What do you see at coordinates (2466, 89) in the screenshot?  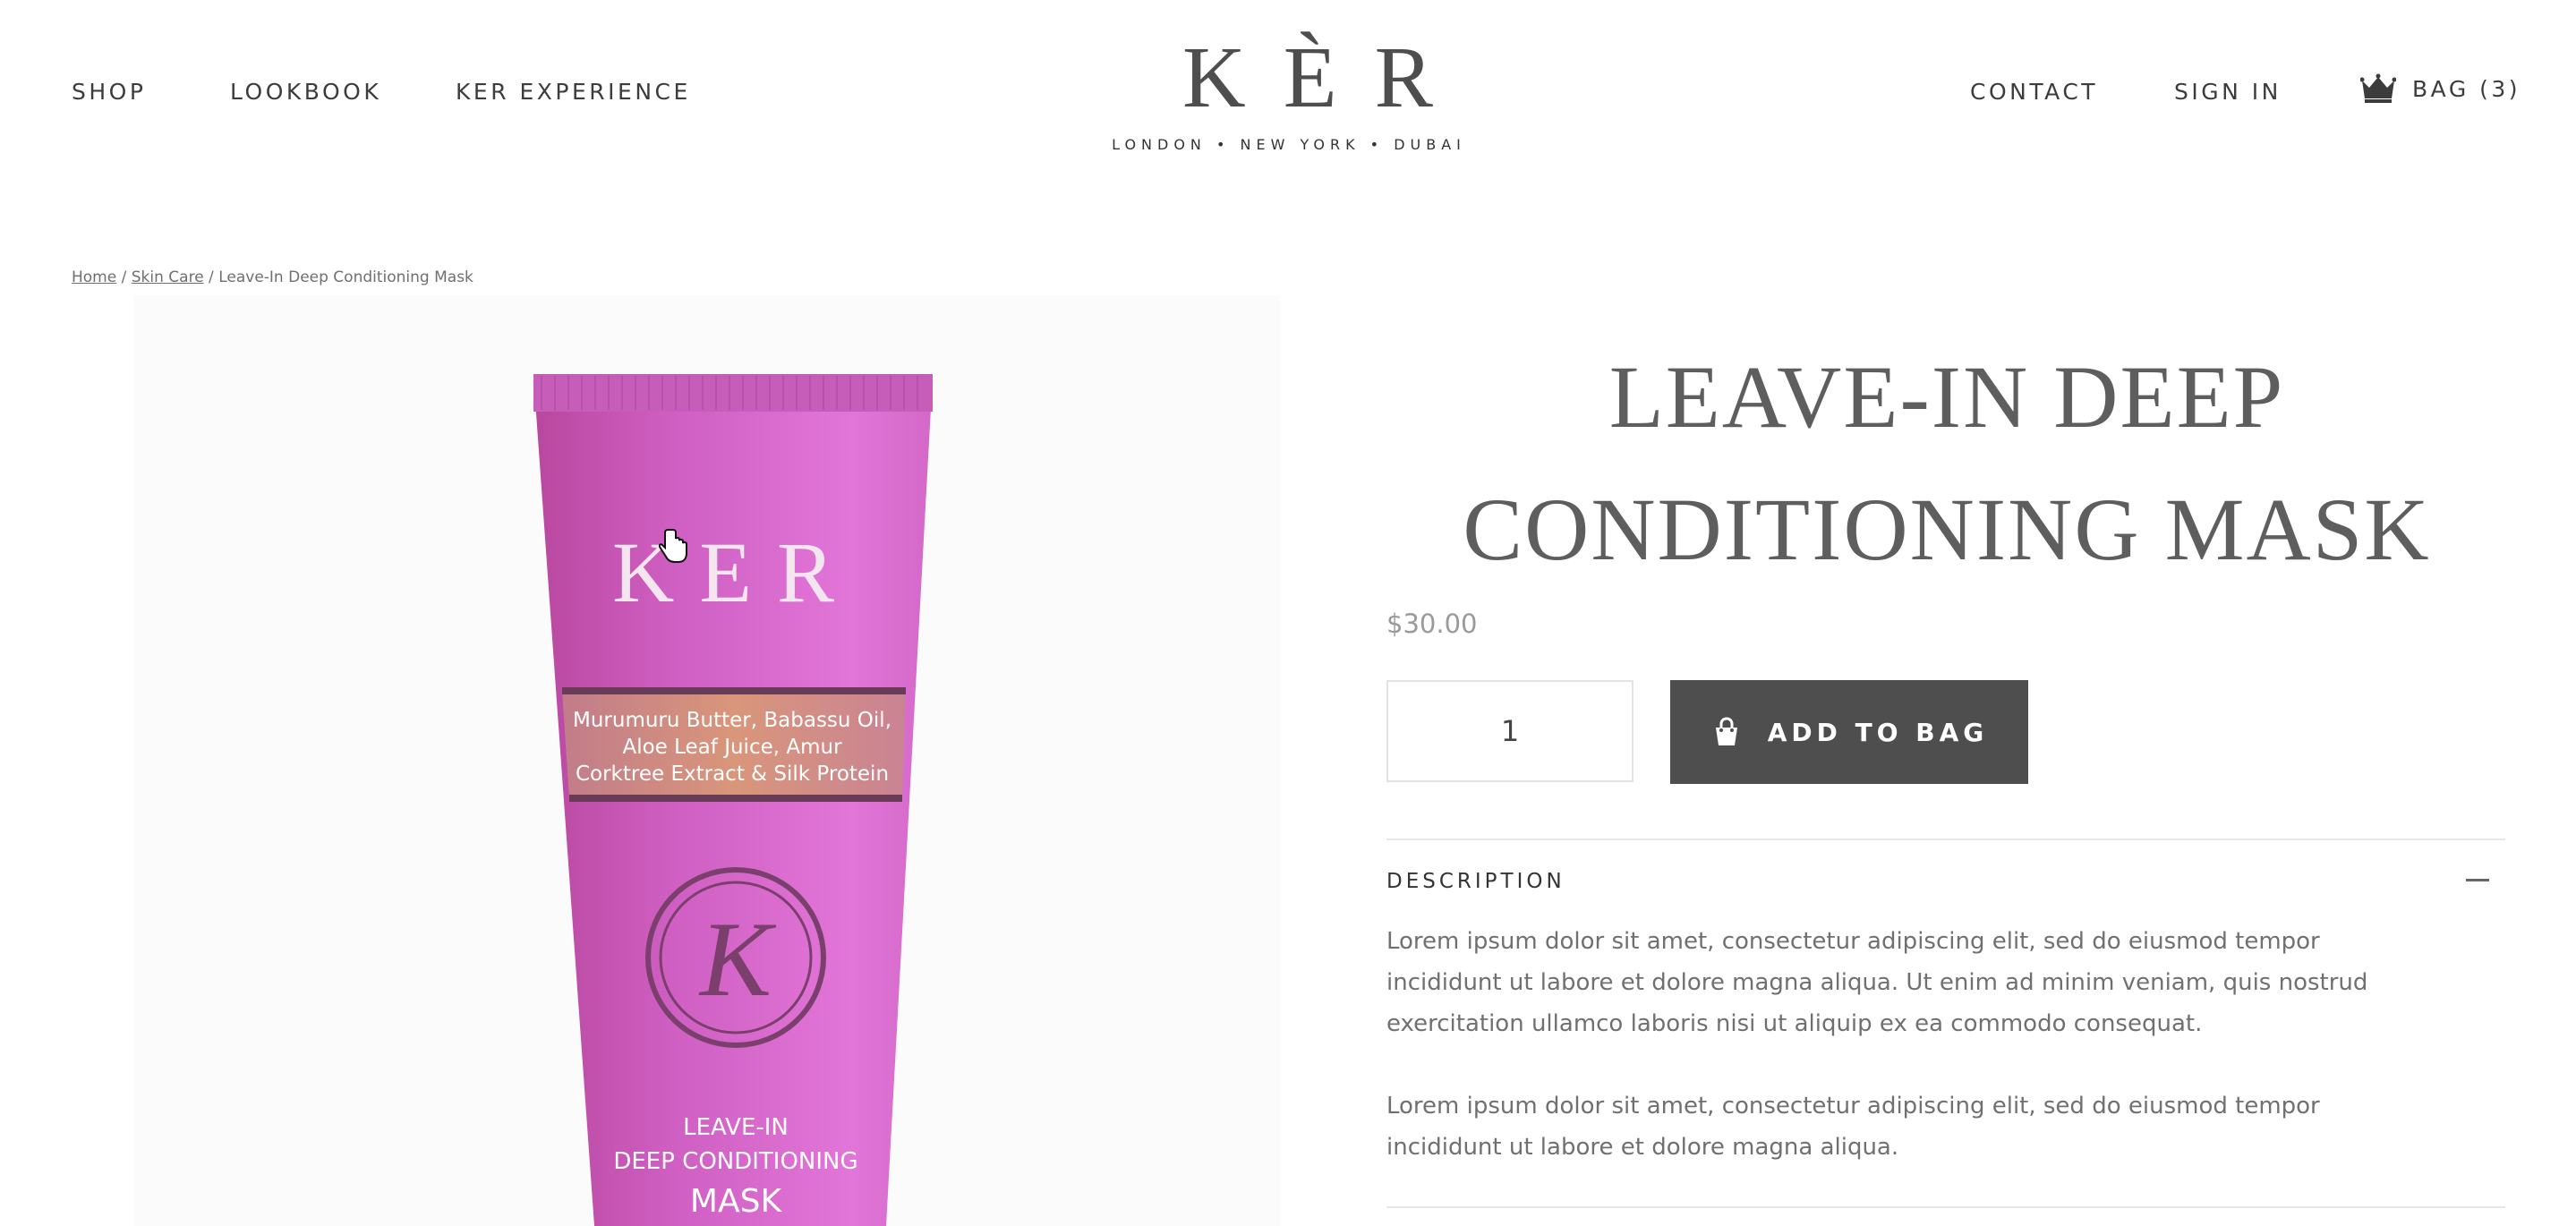 I see `bag-label: BAG (3)` at bounding box center [2466, 89].